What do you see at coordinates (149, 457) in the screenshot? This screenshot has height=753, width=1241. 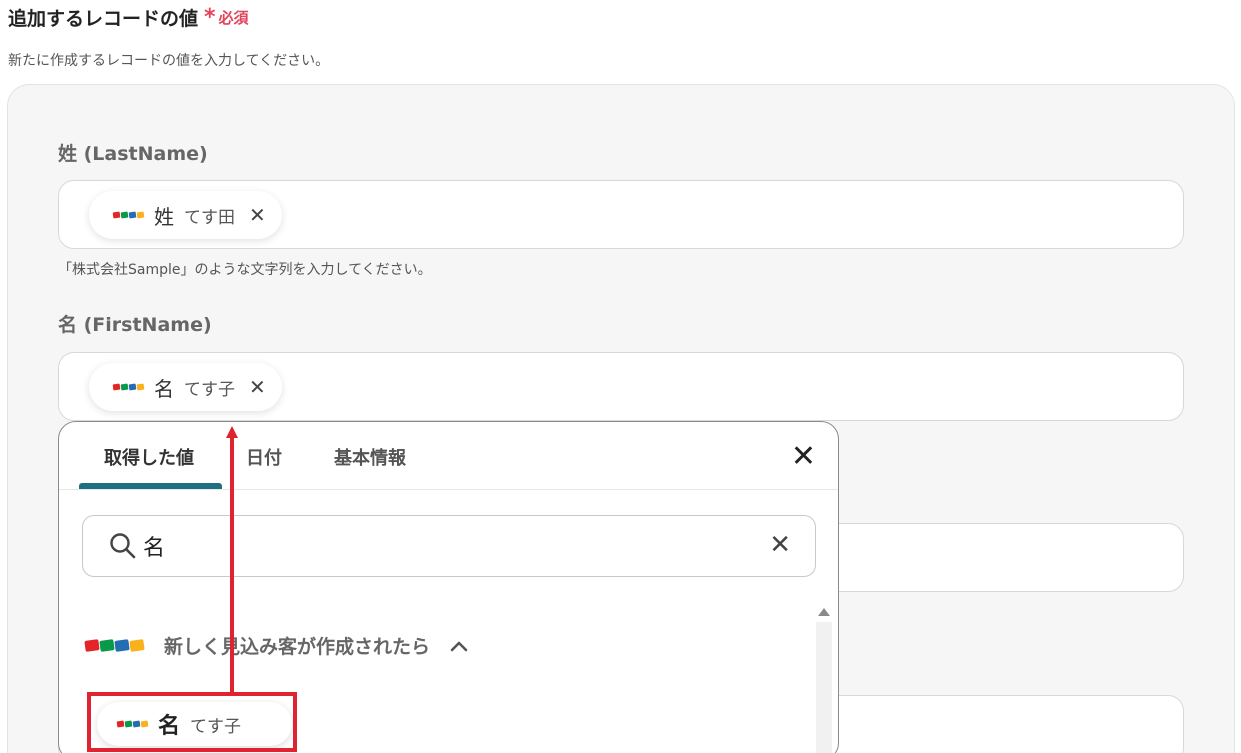 I see `tab-acquired-values: 取得した値` at bounding box center [149, 457].